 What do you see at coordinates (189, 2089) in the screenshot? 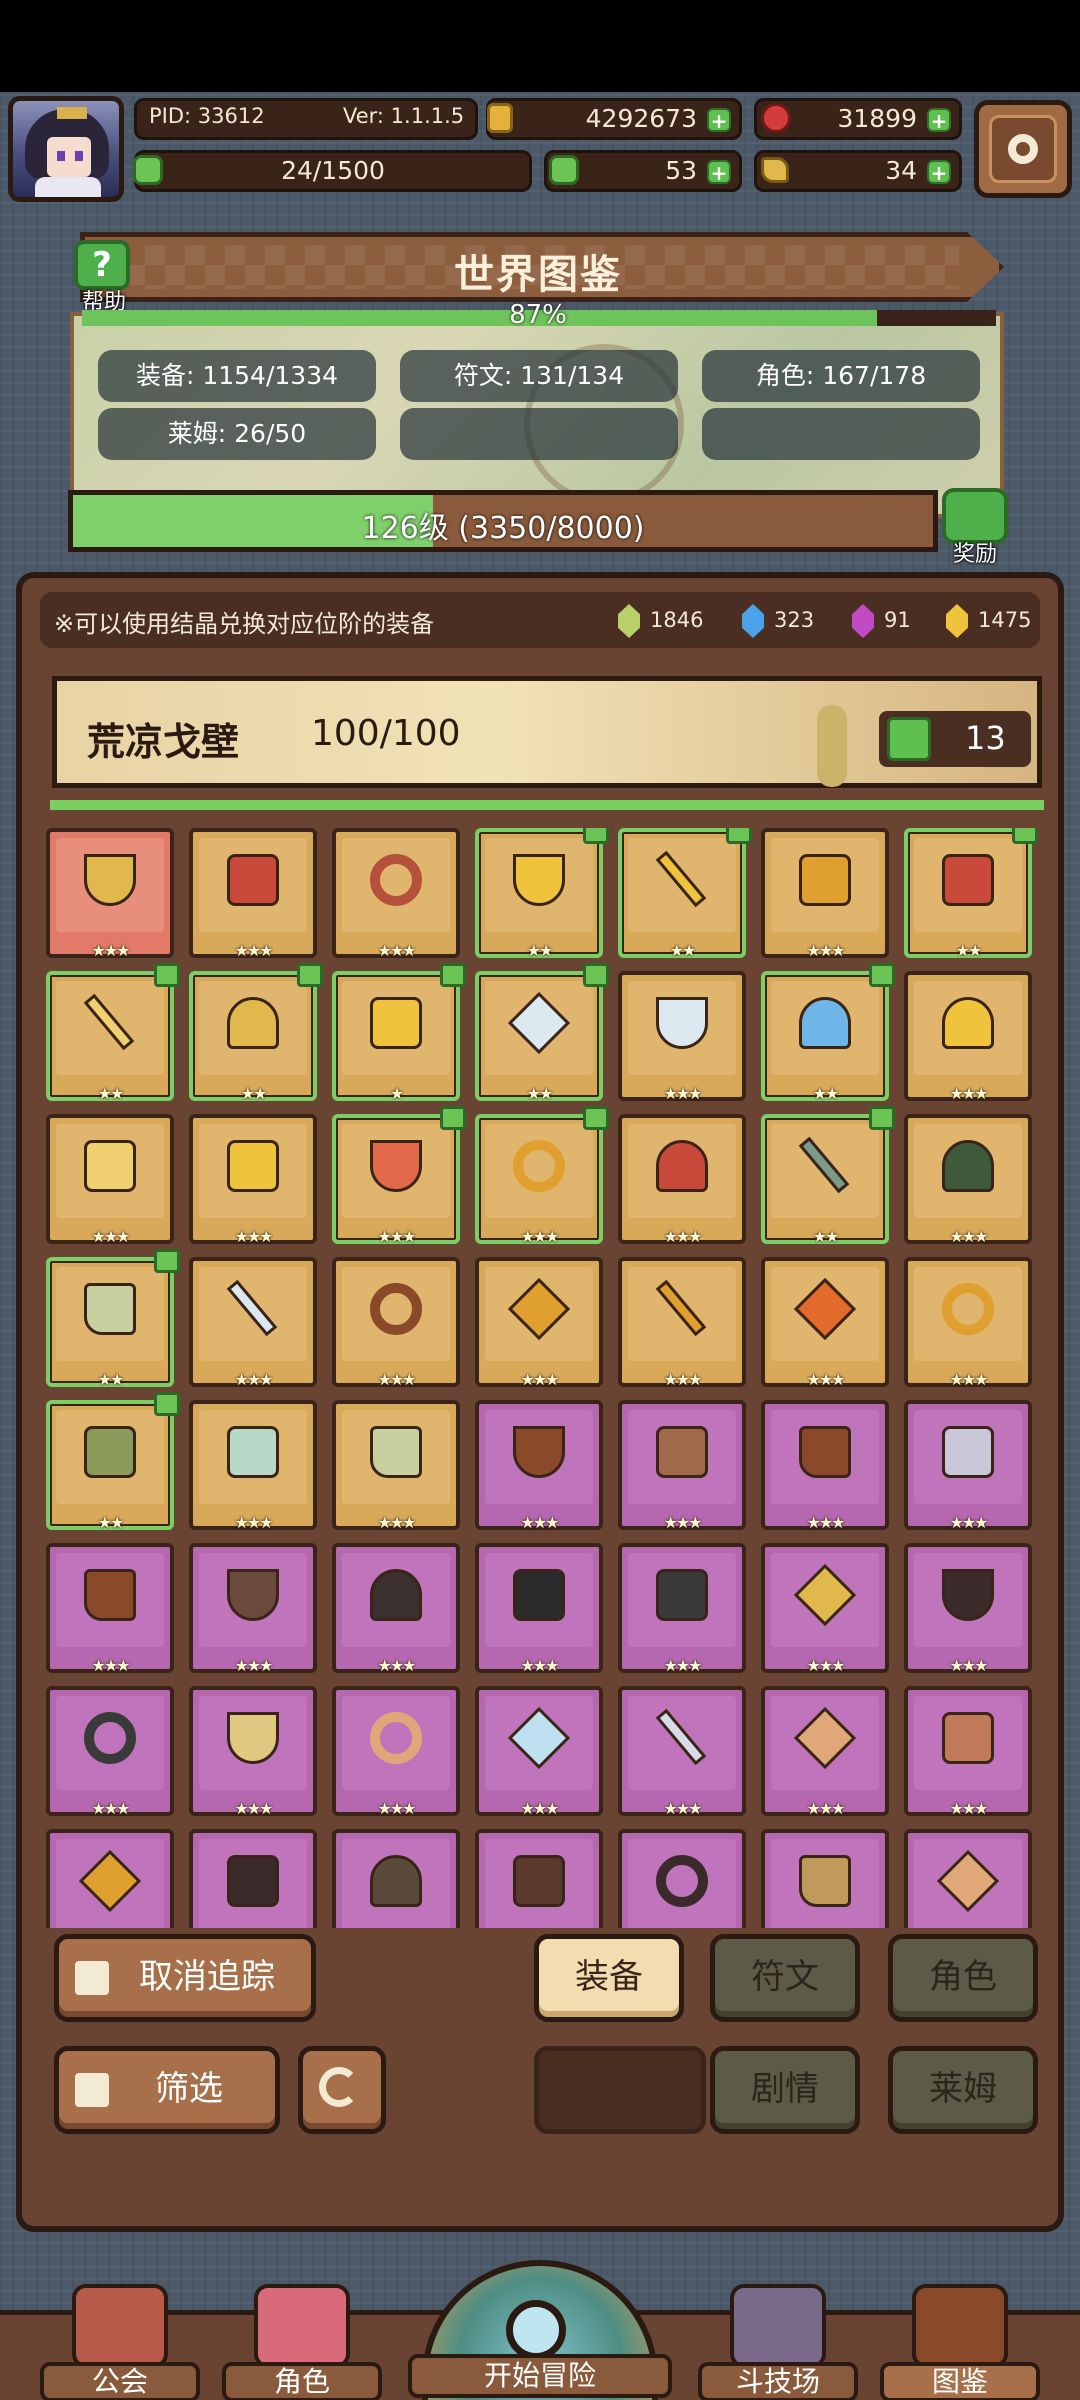
I see `filter-label: 筛选` at bounding box center [189, 2089].